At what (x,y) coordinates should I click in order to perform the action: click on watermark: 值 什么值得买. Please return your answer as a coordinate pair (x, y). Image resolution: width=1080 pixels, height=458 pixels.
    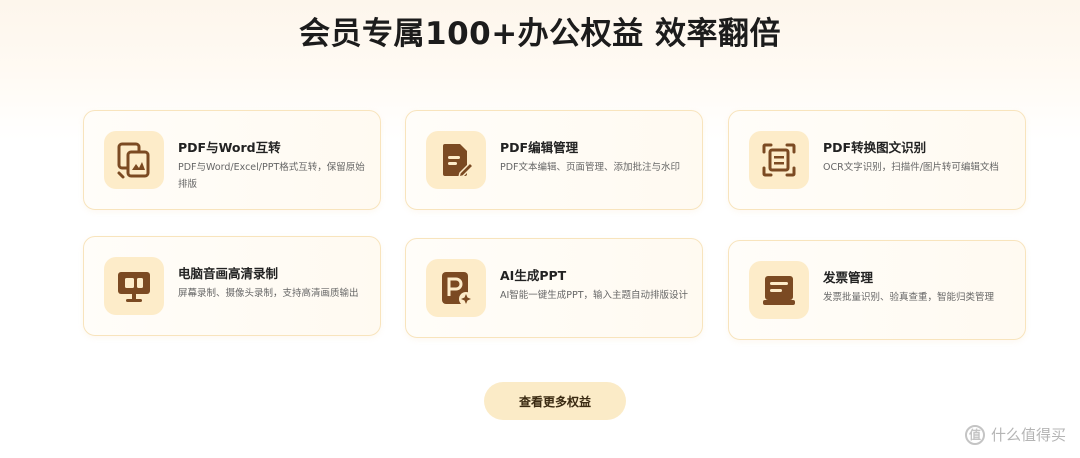
    Looking at the image, I should click on (1015, 434).